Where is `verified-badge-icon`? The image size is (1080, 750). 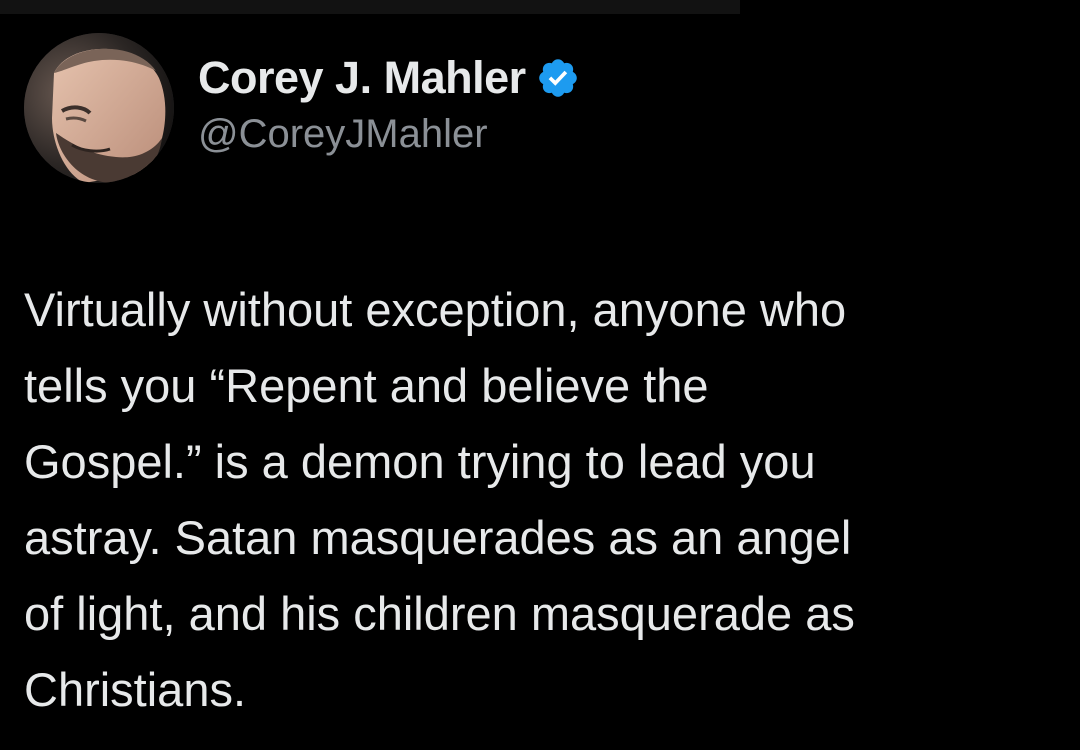
verified-badge-icon is located at coordinates (558, 78).